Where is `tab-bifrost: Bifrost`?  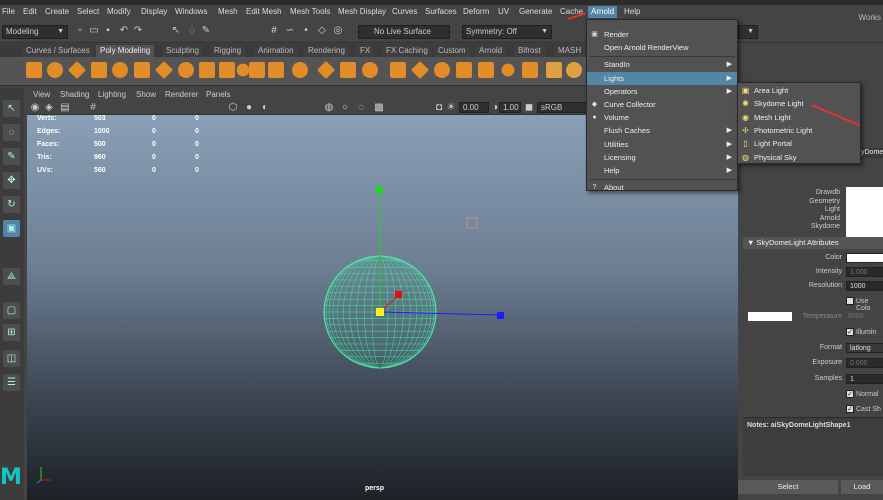 tab-bifrost: Bifrost is located at coordinates (529, 51).